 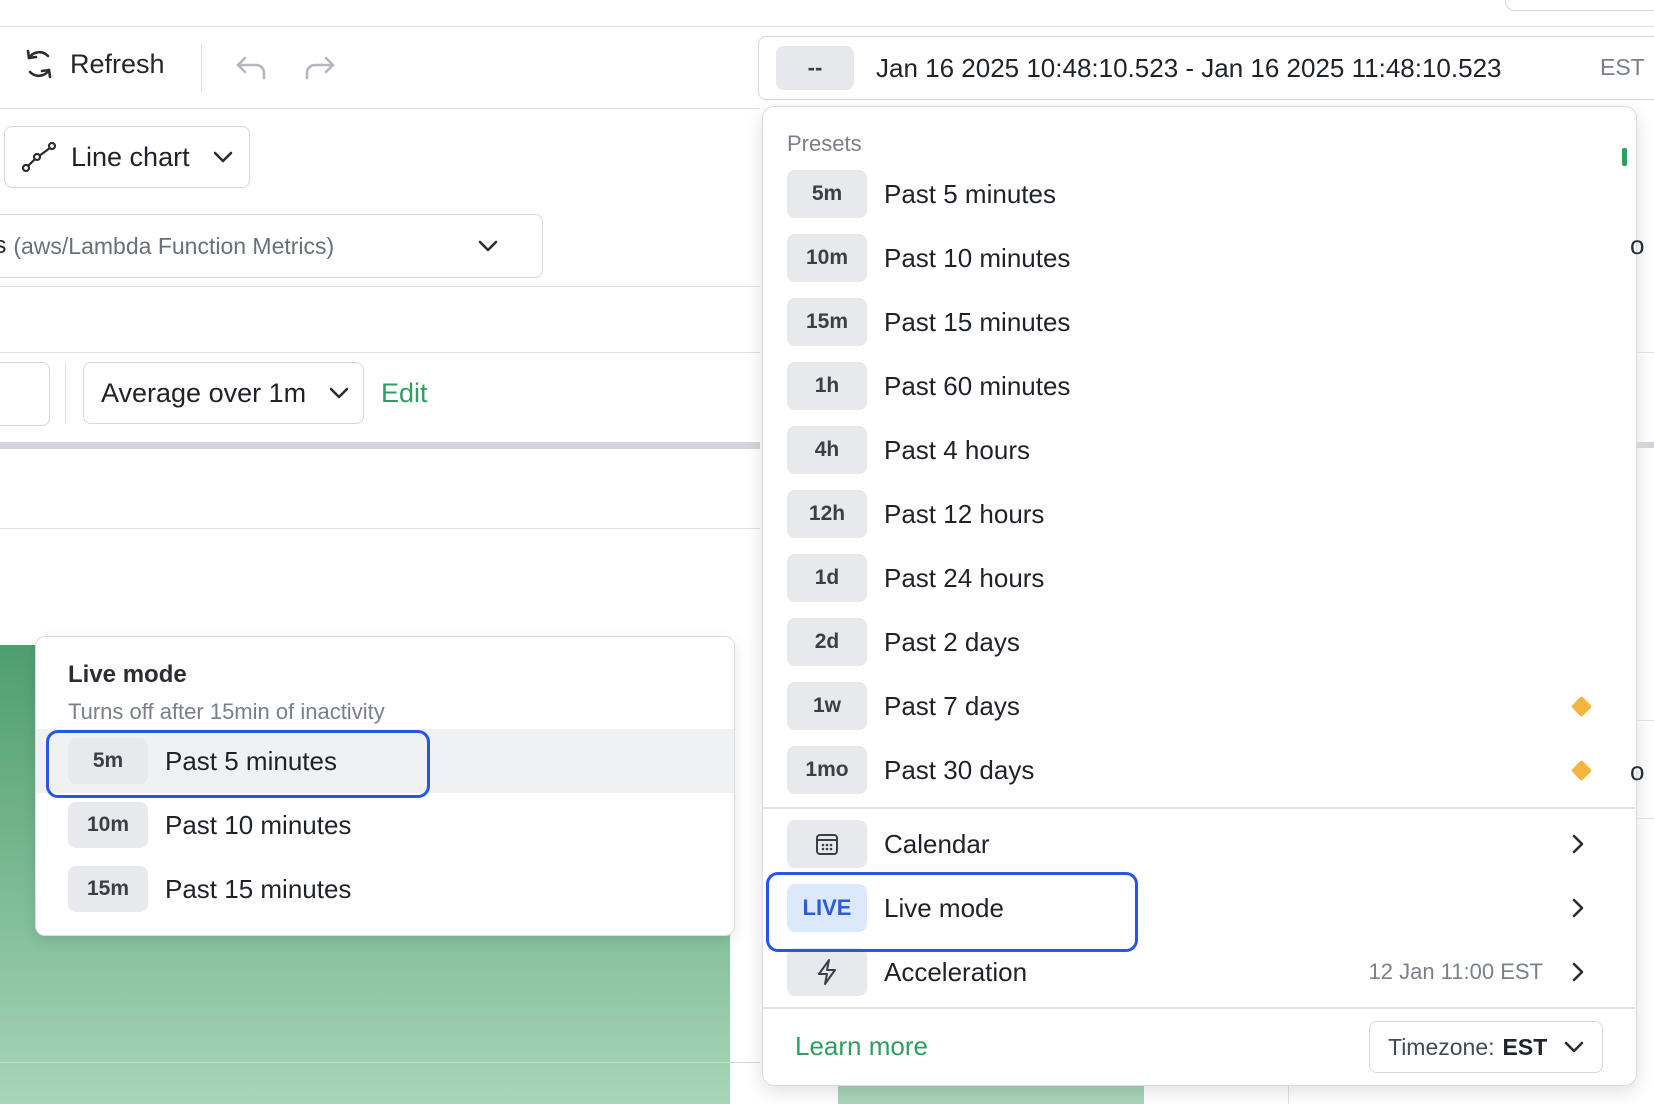 What do you see at coordinates (827, 194) in the screenshot?
I see `duration-chip: 5m` at bounding box center [827, 194].